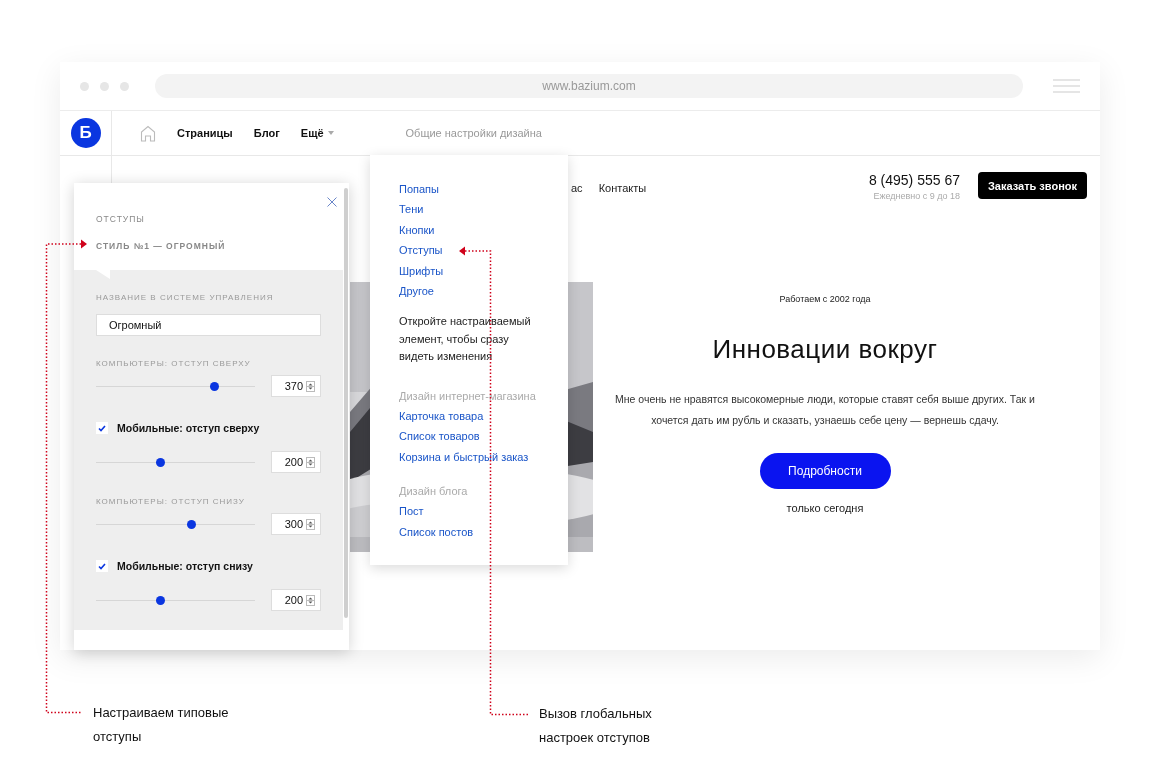 This screenshot has height=782, width=1160. Describe the element at coordinates (916, 196) in the screenshot. I see `working-hours: Ежедневно с 9 до 18` at that location.